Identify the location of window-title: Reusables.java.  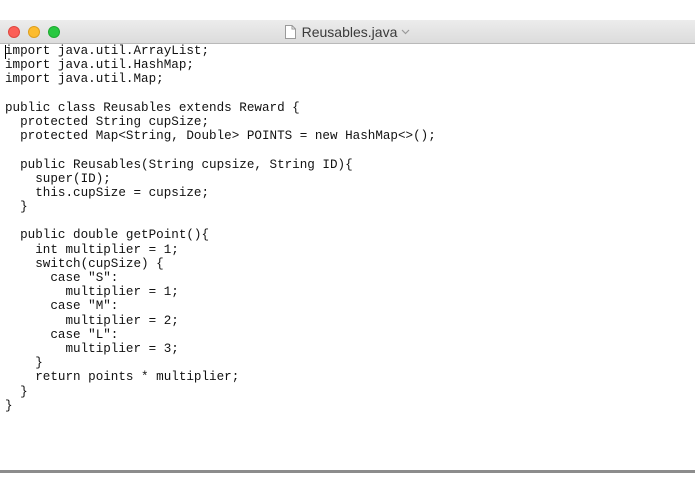
(350, 32).